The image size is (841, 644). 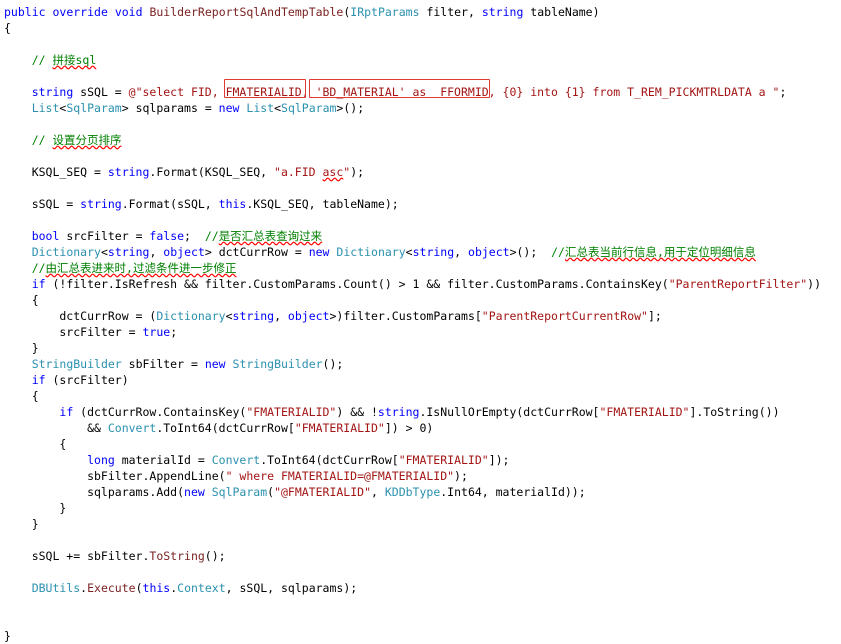 What do you see at coordinates (156, 588) in the screenshot?
I see `code-token-kw: this` at bounding box center [156, 588].